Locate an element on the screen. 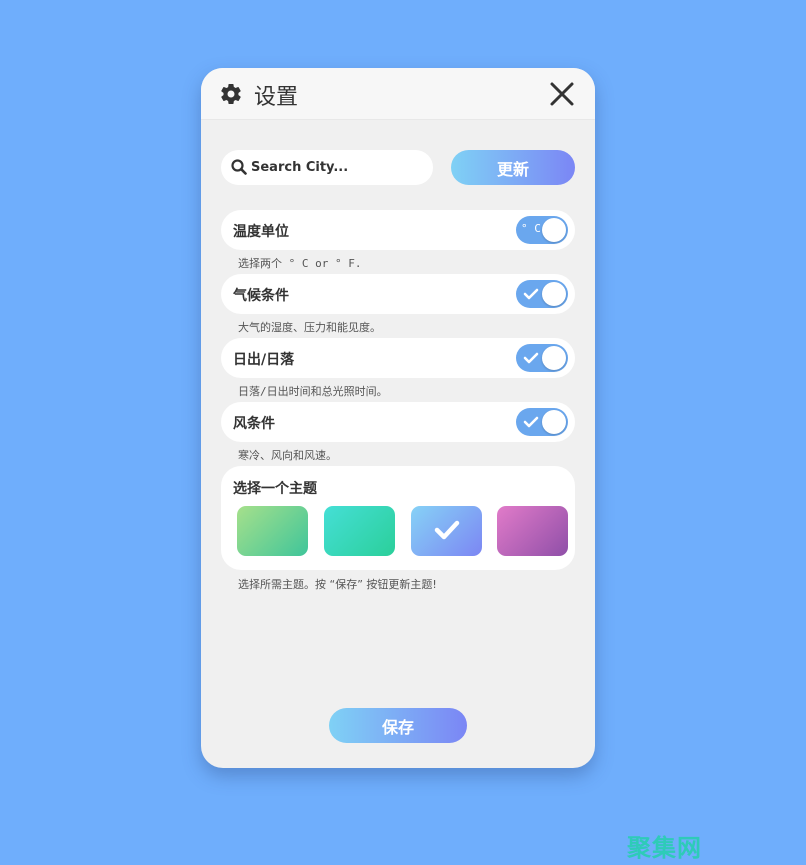 The width and height of the screenshot is (806, 865). setting-label: 日出/日落 is located at coordinates (264, 360).